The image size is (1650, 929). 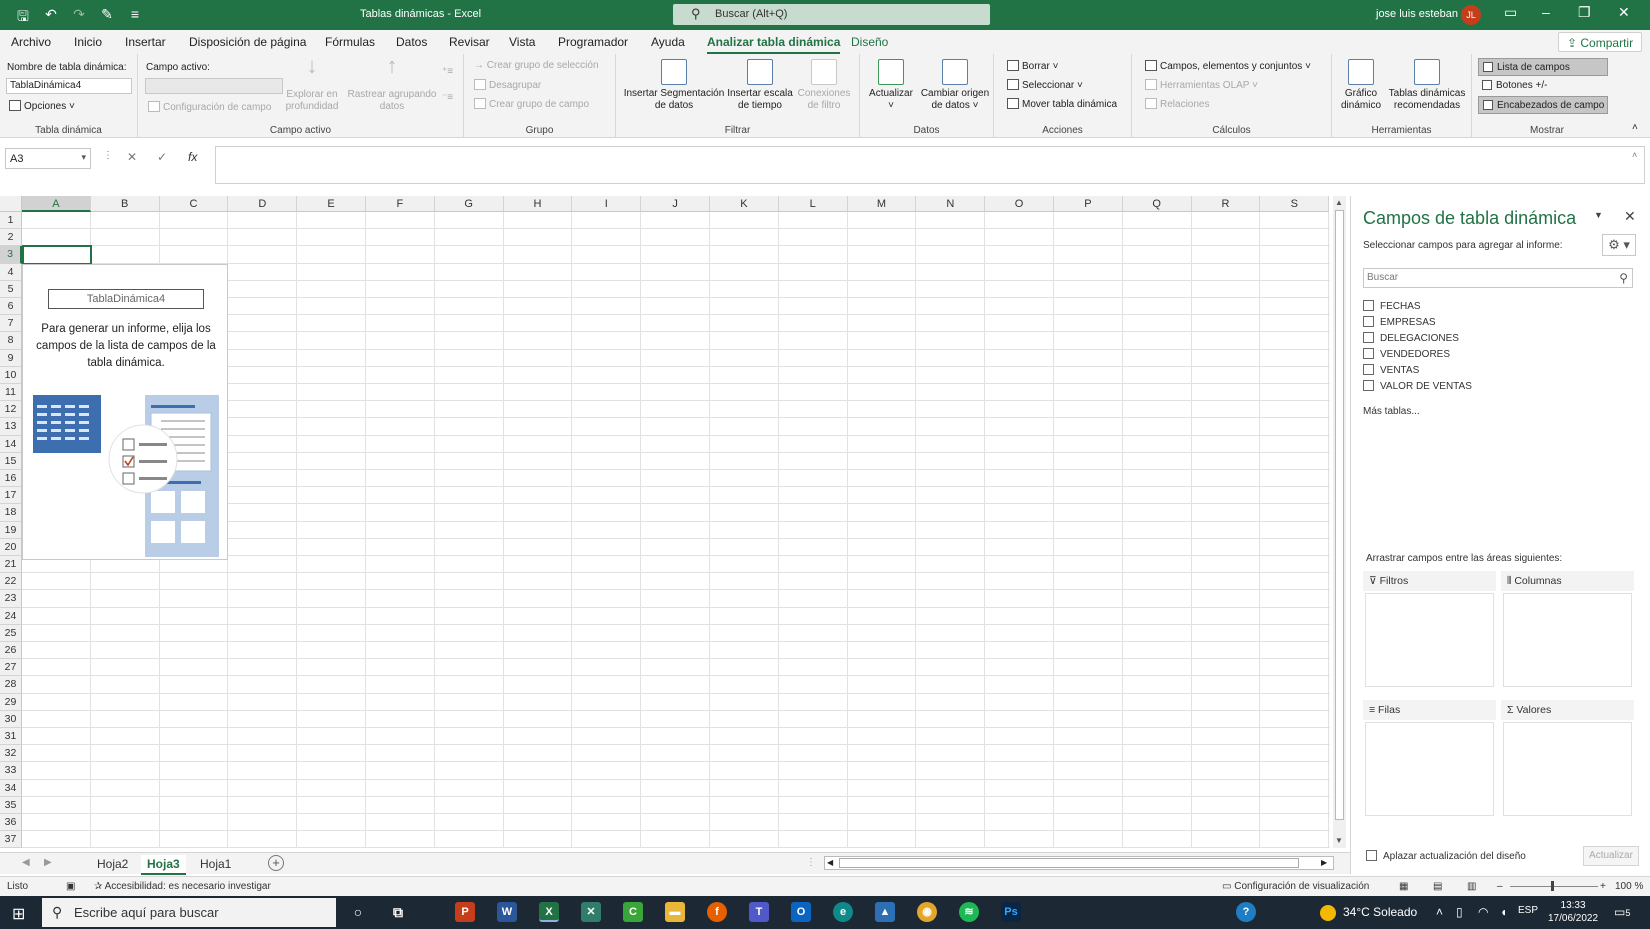 I want to click on firefox-icon: f, so click(x=717, y=912).